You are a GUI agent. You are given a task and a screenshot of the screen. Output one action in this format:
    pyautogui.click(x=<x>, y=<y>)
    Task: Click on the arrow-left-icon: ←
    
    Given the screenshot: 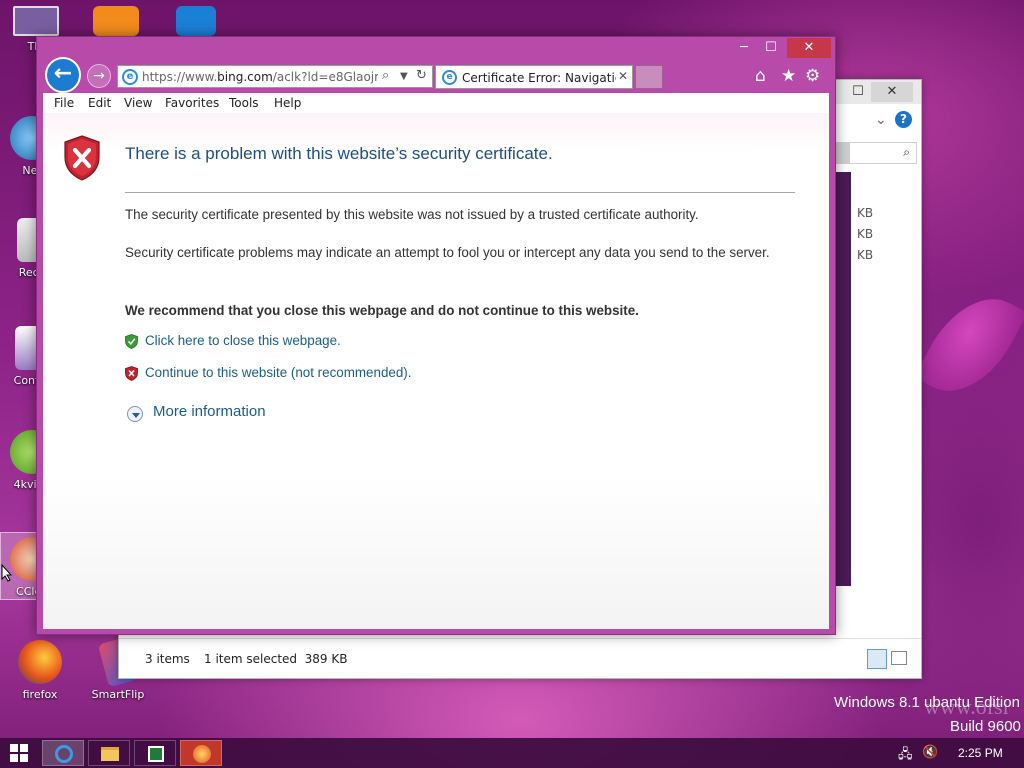 What is the action you would take?
    pyautogui.click(x=63, y=73)
    